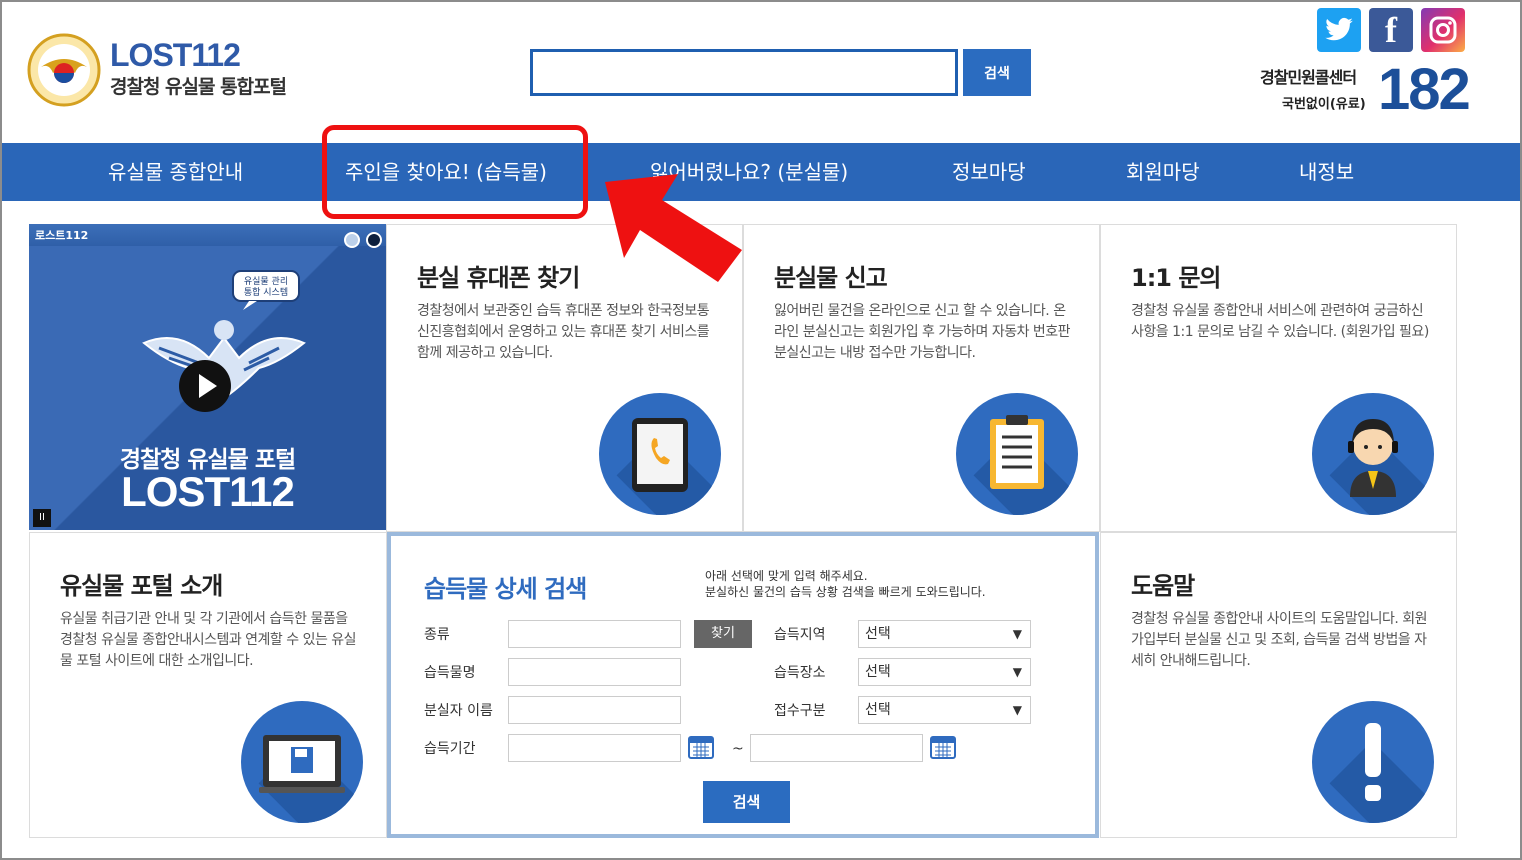  I want to click on search-input, so click(744, 72).